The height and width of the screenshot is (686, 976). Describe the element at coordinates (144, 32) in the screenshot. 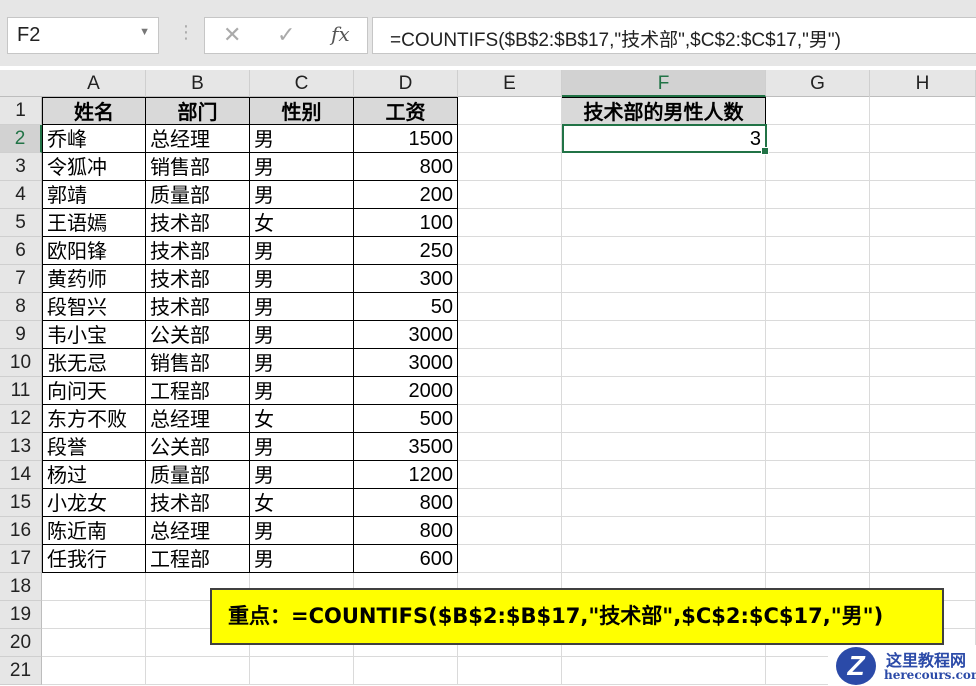

I see `chevron-down-icon: ▼` at that location.